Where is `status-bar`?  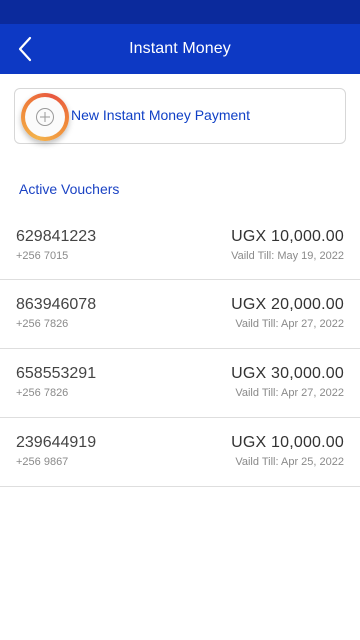 status-bar is located at coordinates (180, 12).